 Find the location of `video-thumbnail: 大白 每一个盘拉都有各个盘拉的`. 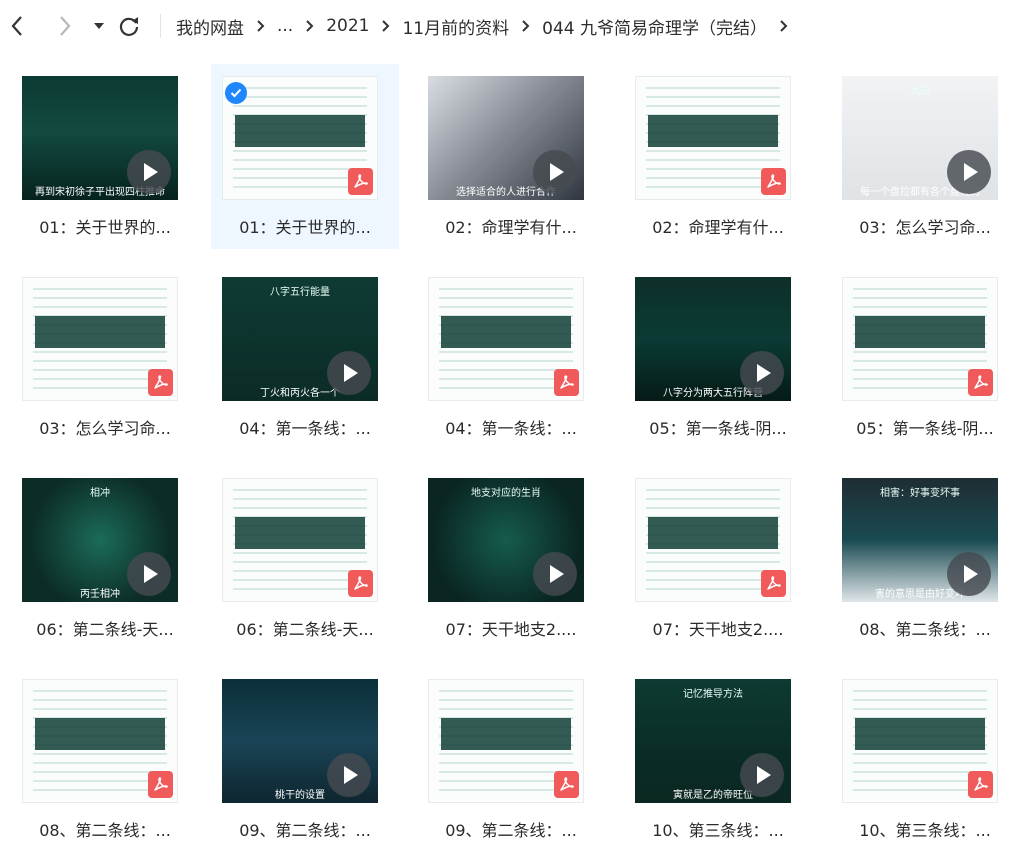

video-thumbnail: 大白 每一个盘拉都有各个盘拉的 is located at coordinates (920, 138).